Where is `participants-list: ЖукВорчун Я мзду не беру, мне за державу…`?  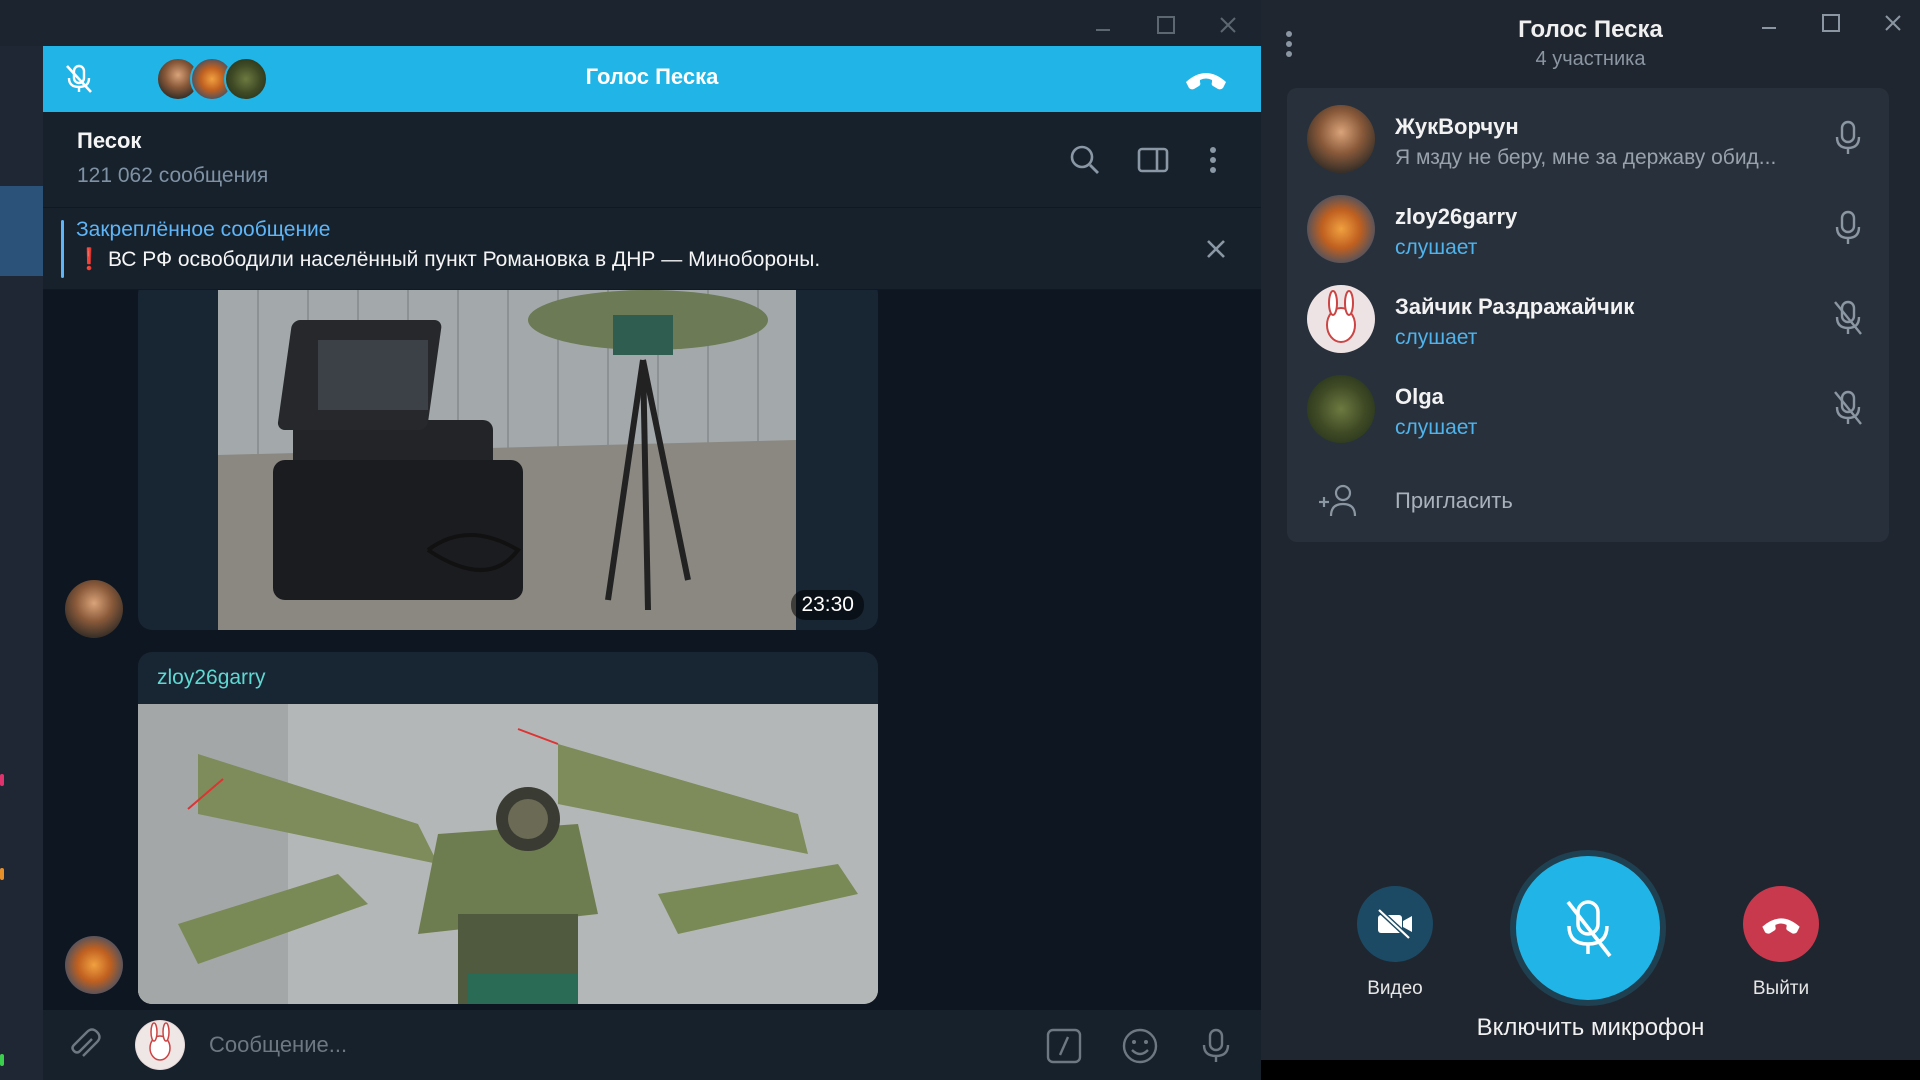 participants-list: ЖукВорчун Я мзду не беру, мне за державу… is located at coordinates (1588, 315).